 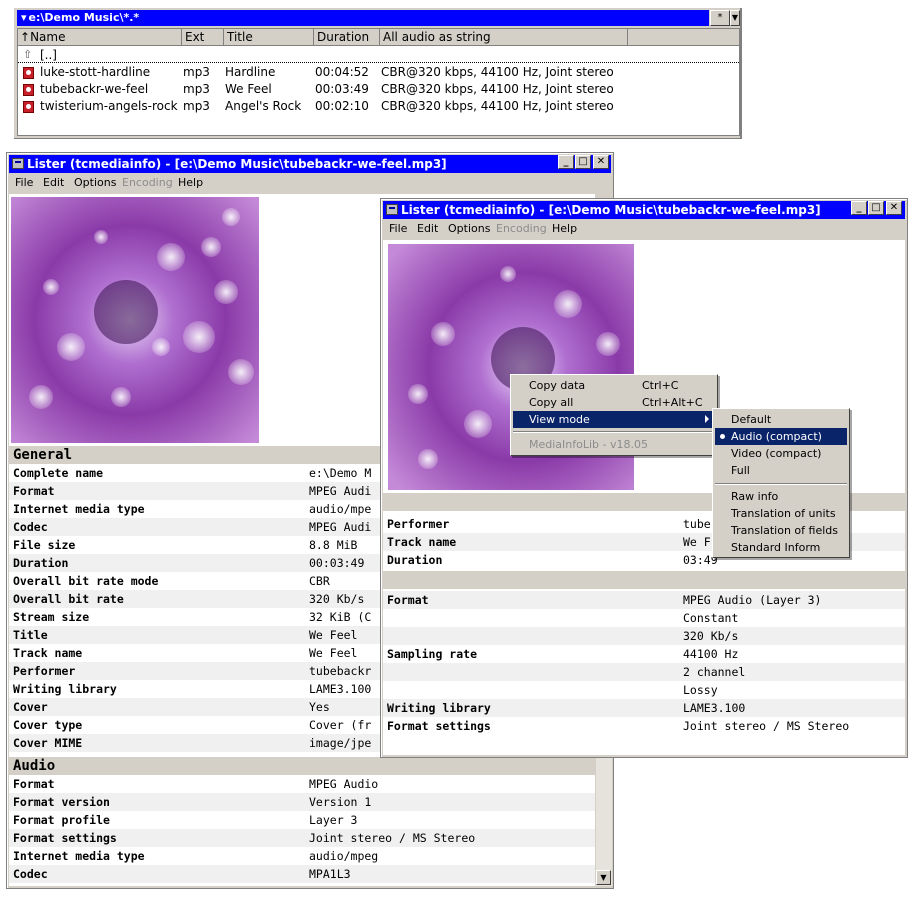 What do you see at coordinates (781, 419) in the screenshot?
I see `menu-item-default: Default` at bounding box center [781, 419].